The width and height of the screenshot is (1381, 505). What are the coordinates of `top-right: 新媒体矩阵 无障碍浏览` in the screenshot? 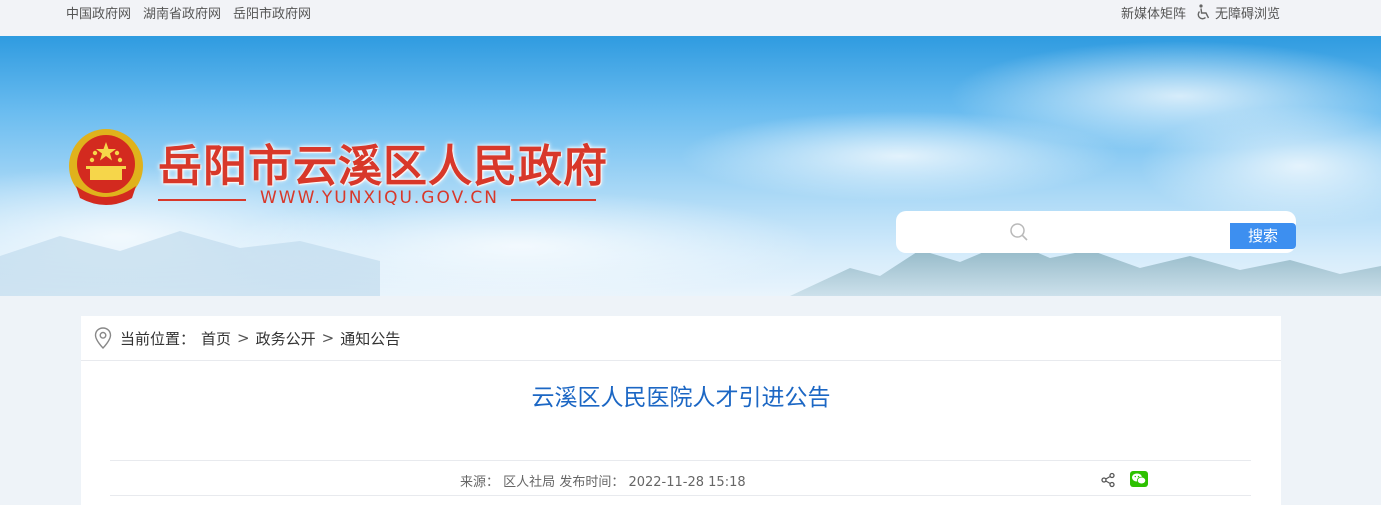 It's located at (1200, 12).